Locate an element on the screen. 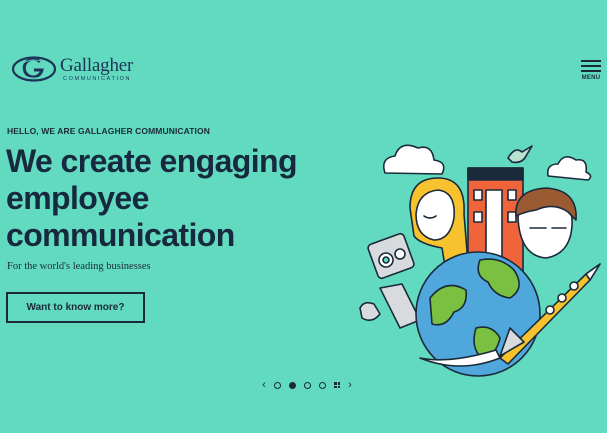  cloud-right-icon is located at coordinates (569, 168).